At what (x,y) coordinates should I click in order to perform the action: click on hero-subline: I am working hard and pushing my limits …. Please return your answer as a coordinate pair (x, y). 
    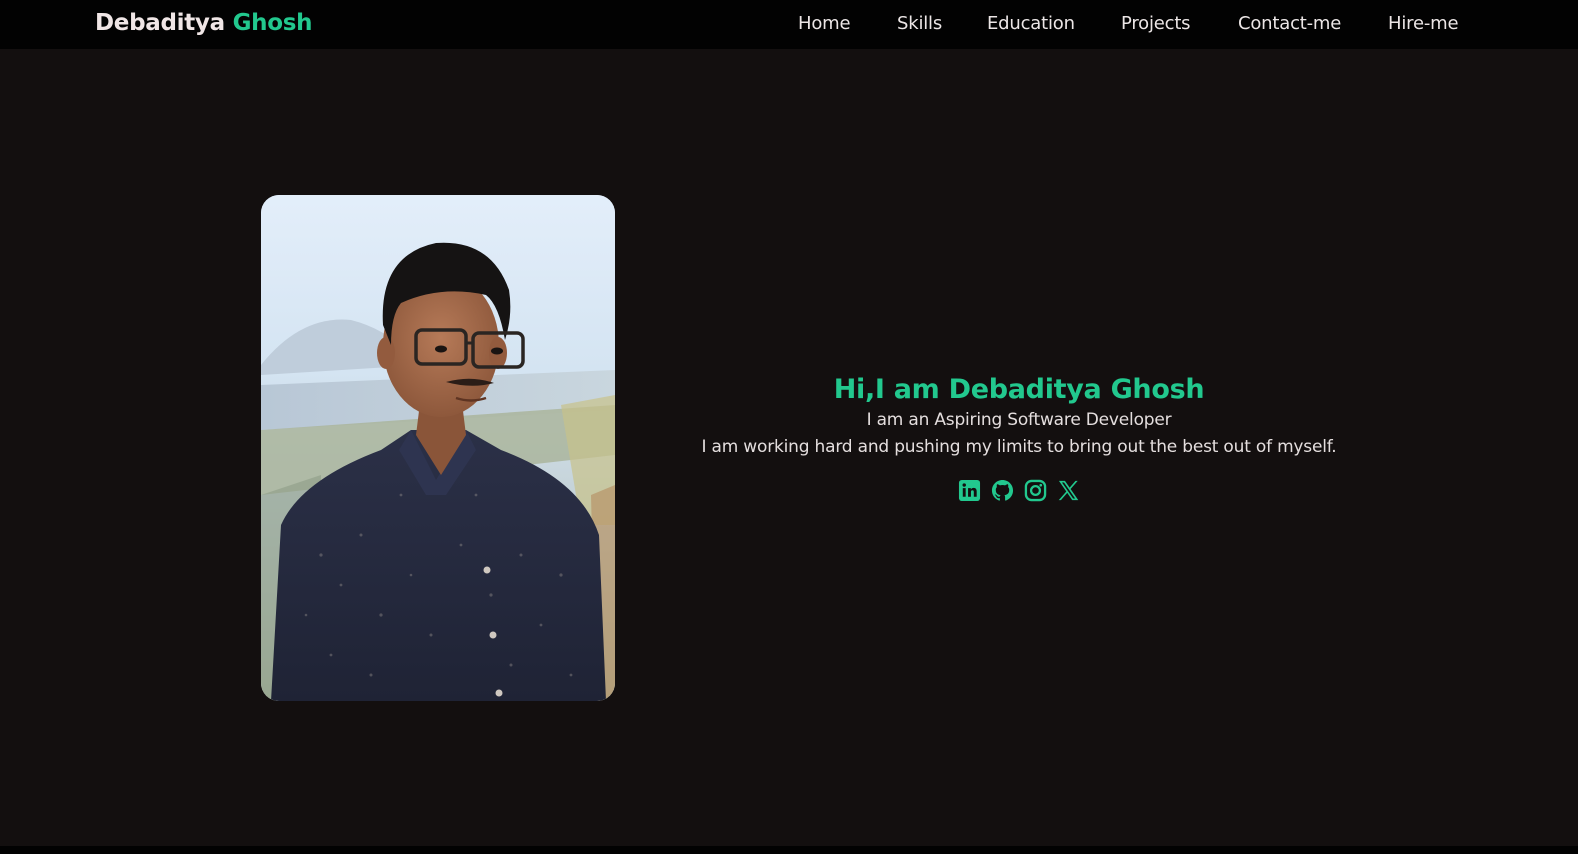
    Looking at the image, I should click on (1019, 447).